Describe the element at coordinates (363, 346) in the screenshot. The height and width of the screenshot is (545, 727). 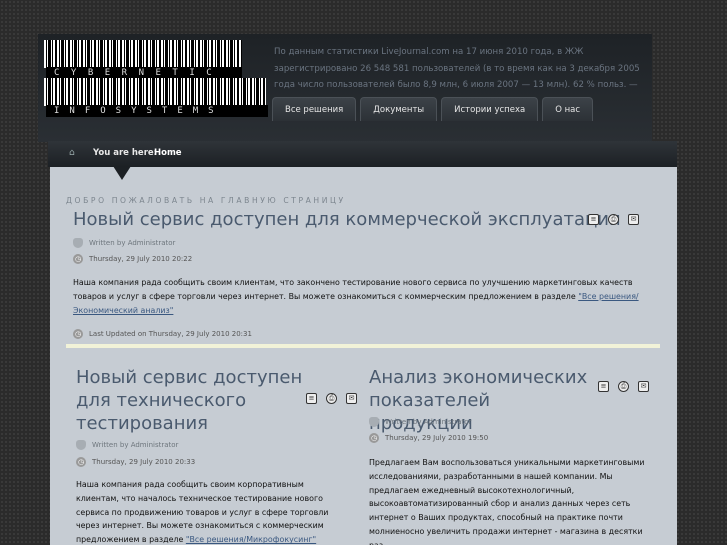
I see `article-separator` at that location.